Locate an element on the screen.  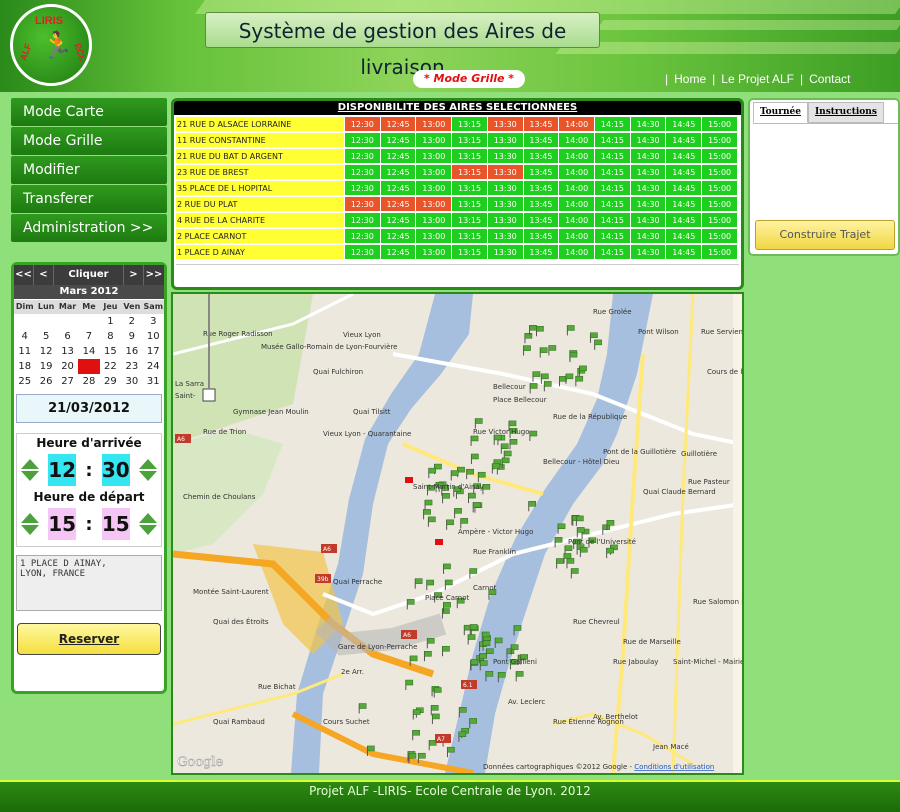
arrival-minute-field: 30 is located at coordinates (115, 470).